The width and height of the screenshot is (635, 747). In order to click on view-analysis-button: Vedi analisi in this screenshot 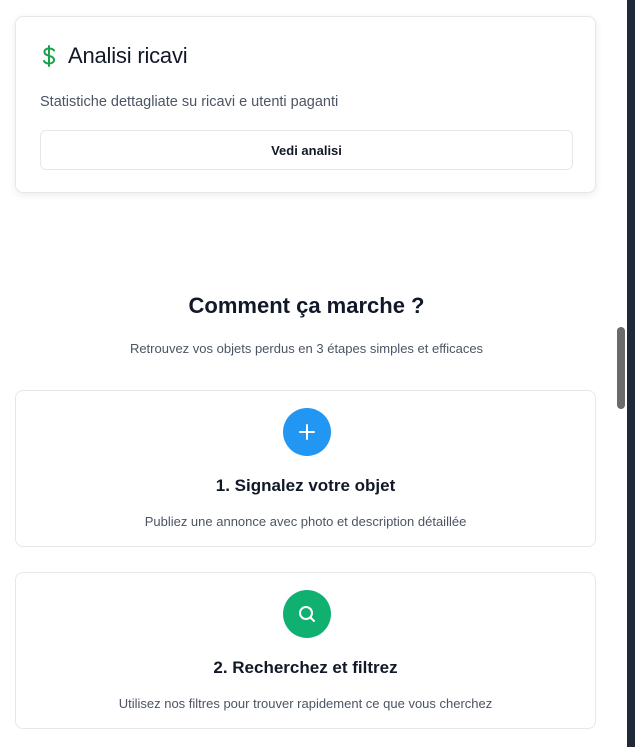, I will do `click(306, 150)`.